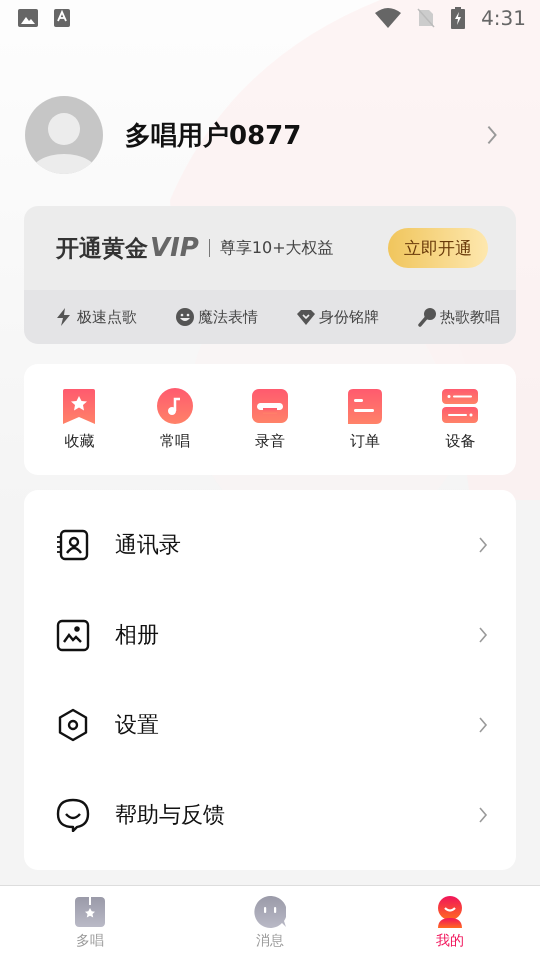  Describe the element at coordinates (349, 317) in the screenshot. I see `perk-label: 身份铭牌` at that location.